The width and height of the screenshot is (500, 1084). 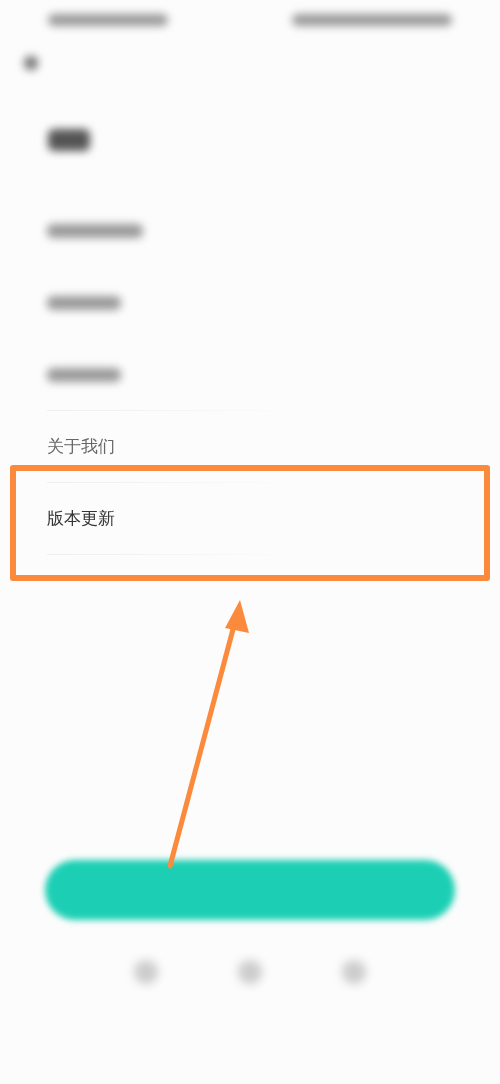 What do you see at coordinates (81, 519) in the screenshot?
I see `settings-item: 版本更新` at bounding box center [81, 519].